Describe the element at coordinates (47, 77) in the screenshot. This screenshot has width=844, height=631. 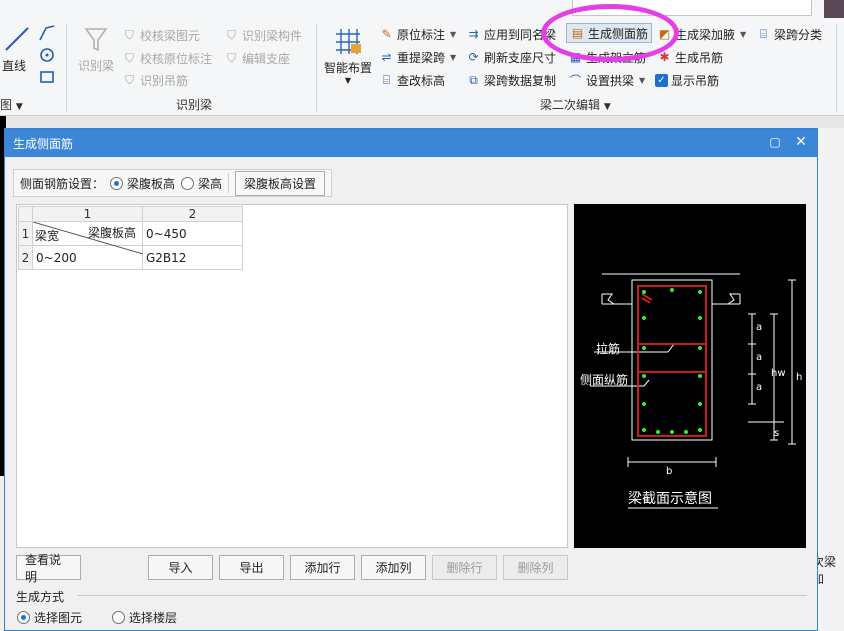
I see `rect-tool-icon` at that location.